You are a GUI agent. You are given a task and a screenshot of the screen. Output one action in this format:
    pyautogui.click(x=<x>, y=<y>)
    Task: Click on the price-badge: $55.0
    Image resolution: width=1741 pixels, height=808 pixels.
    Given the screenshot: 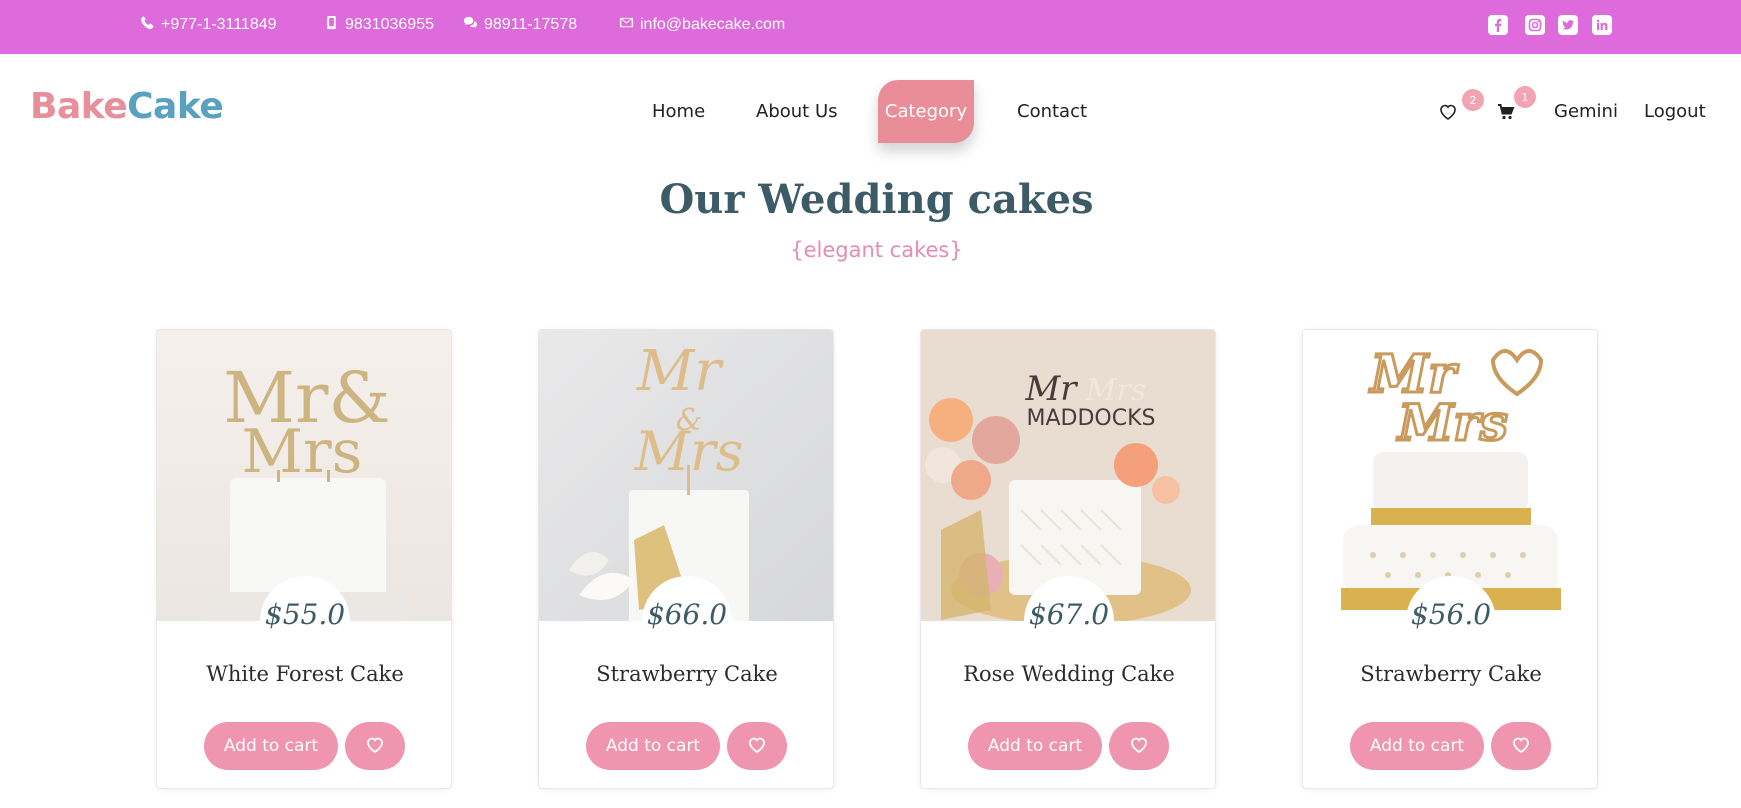 What is the action you would take?
    pyautogui.click(x=305, y=621)
    